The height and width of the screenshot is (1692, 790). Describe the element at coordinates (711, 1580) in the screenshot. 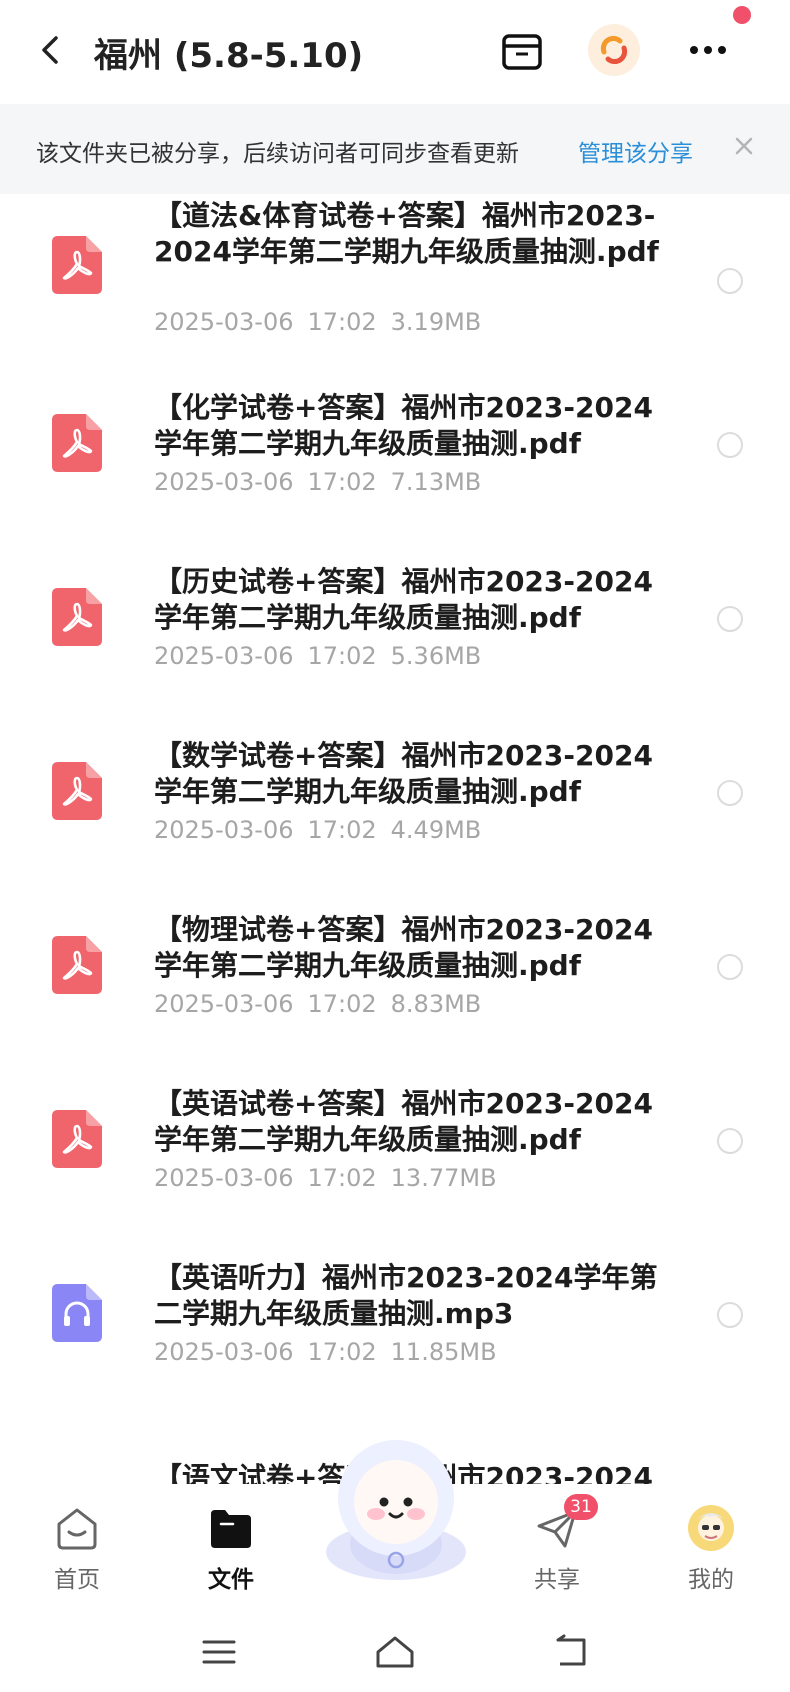

I see `nav-label: 我的` at that location.